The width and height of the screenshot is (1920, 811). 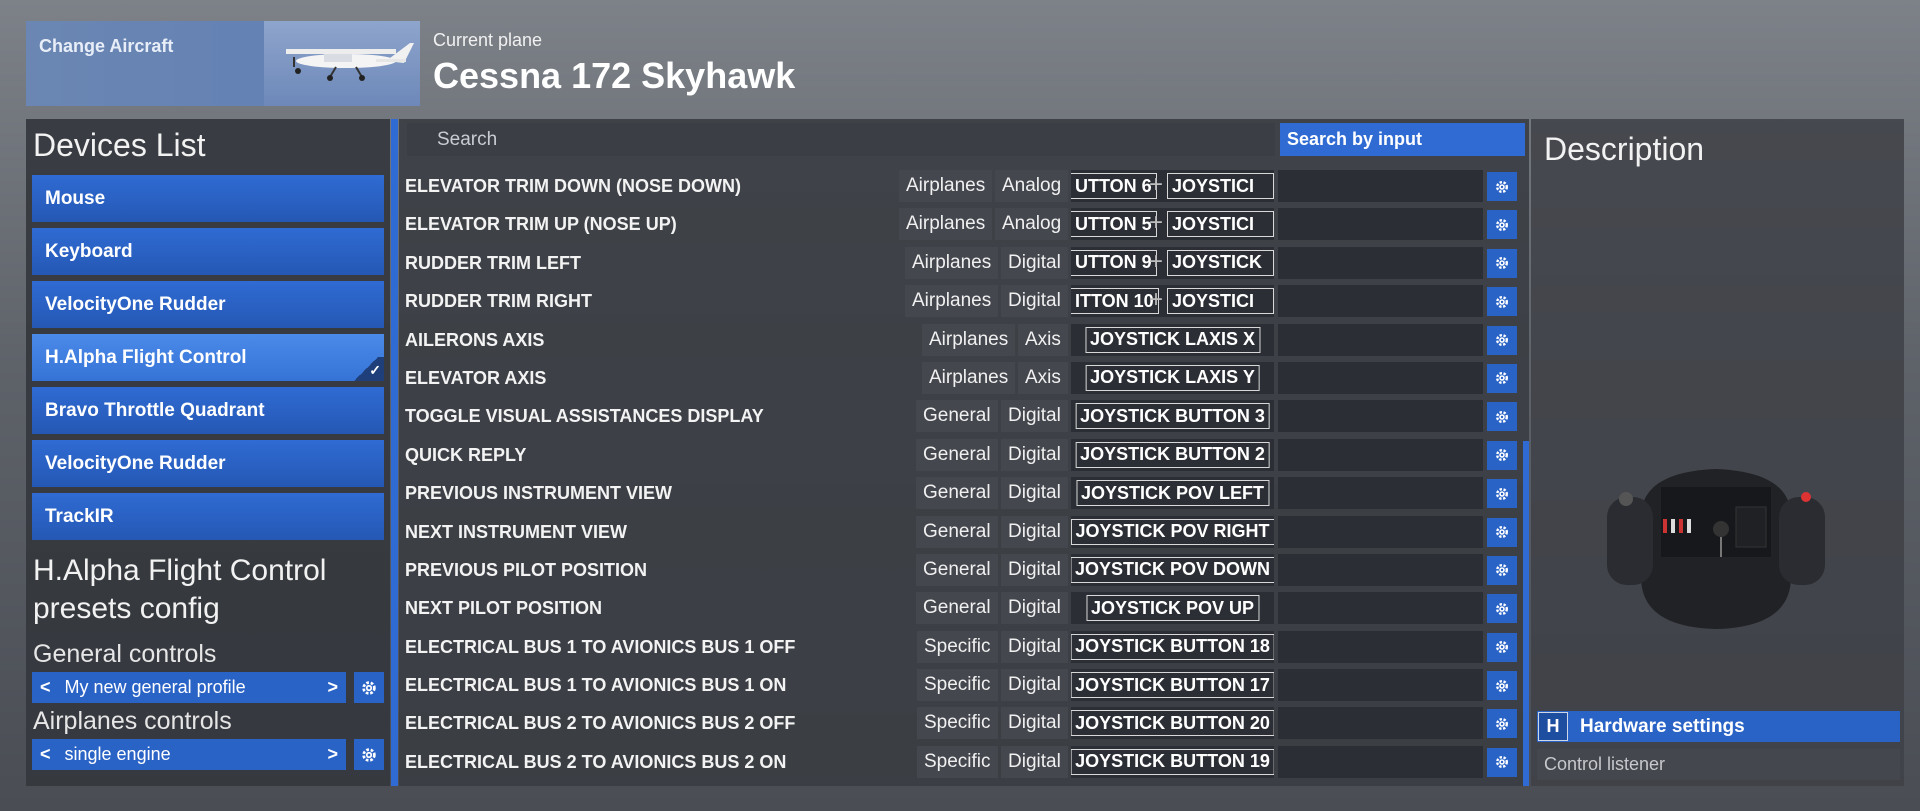 What do you see at coordinates (1526, 613) in the screenshot?
I see `bindings-scrollbar` at bounding box center [1526, 613].